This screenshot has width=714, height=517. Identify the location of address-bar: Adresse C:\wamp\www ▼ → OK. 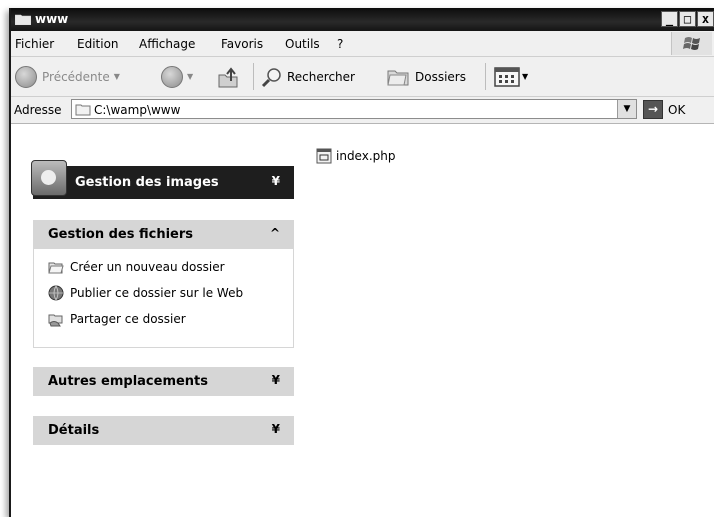
(362, 110).